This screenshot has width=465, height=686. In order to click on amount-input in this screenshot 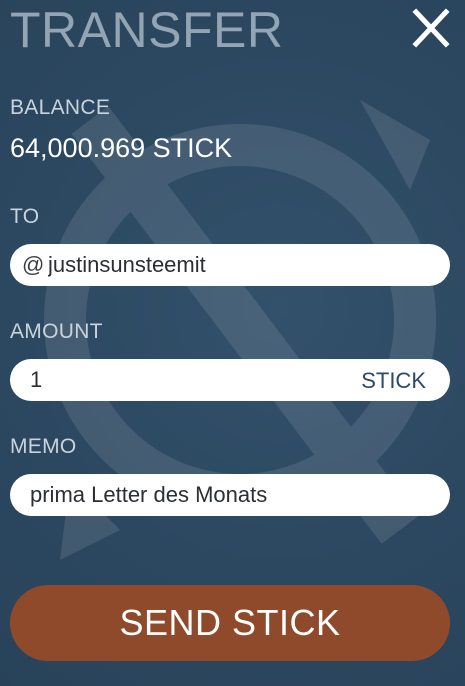, I will do `click(180, 380)`.